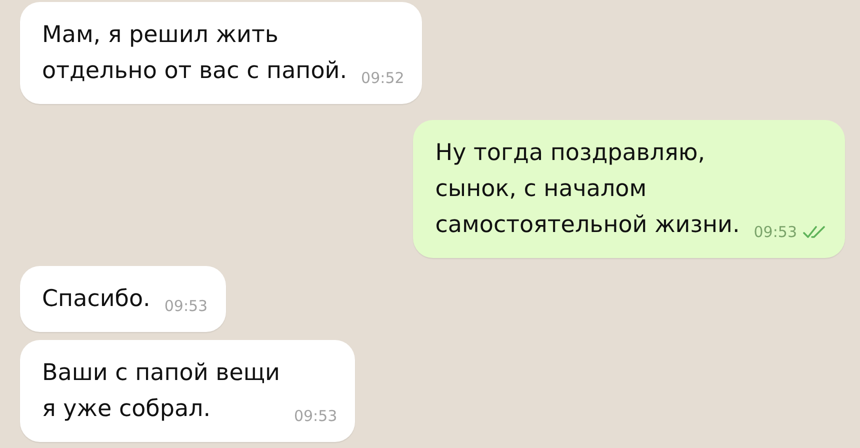  I want to click on message-text: Мам, я решил жить отдельно от вас с папой., so click(195, 53).